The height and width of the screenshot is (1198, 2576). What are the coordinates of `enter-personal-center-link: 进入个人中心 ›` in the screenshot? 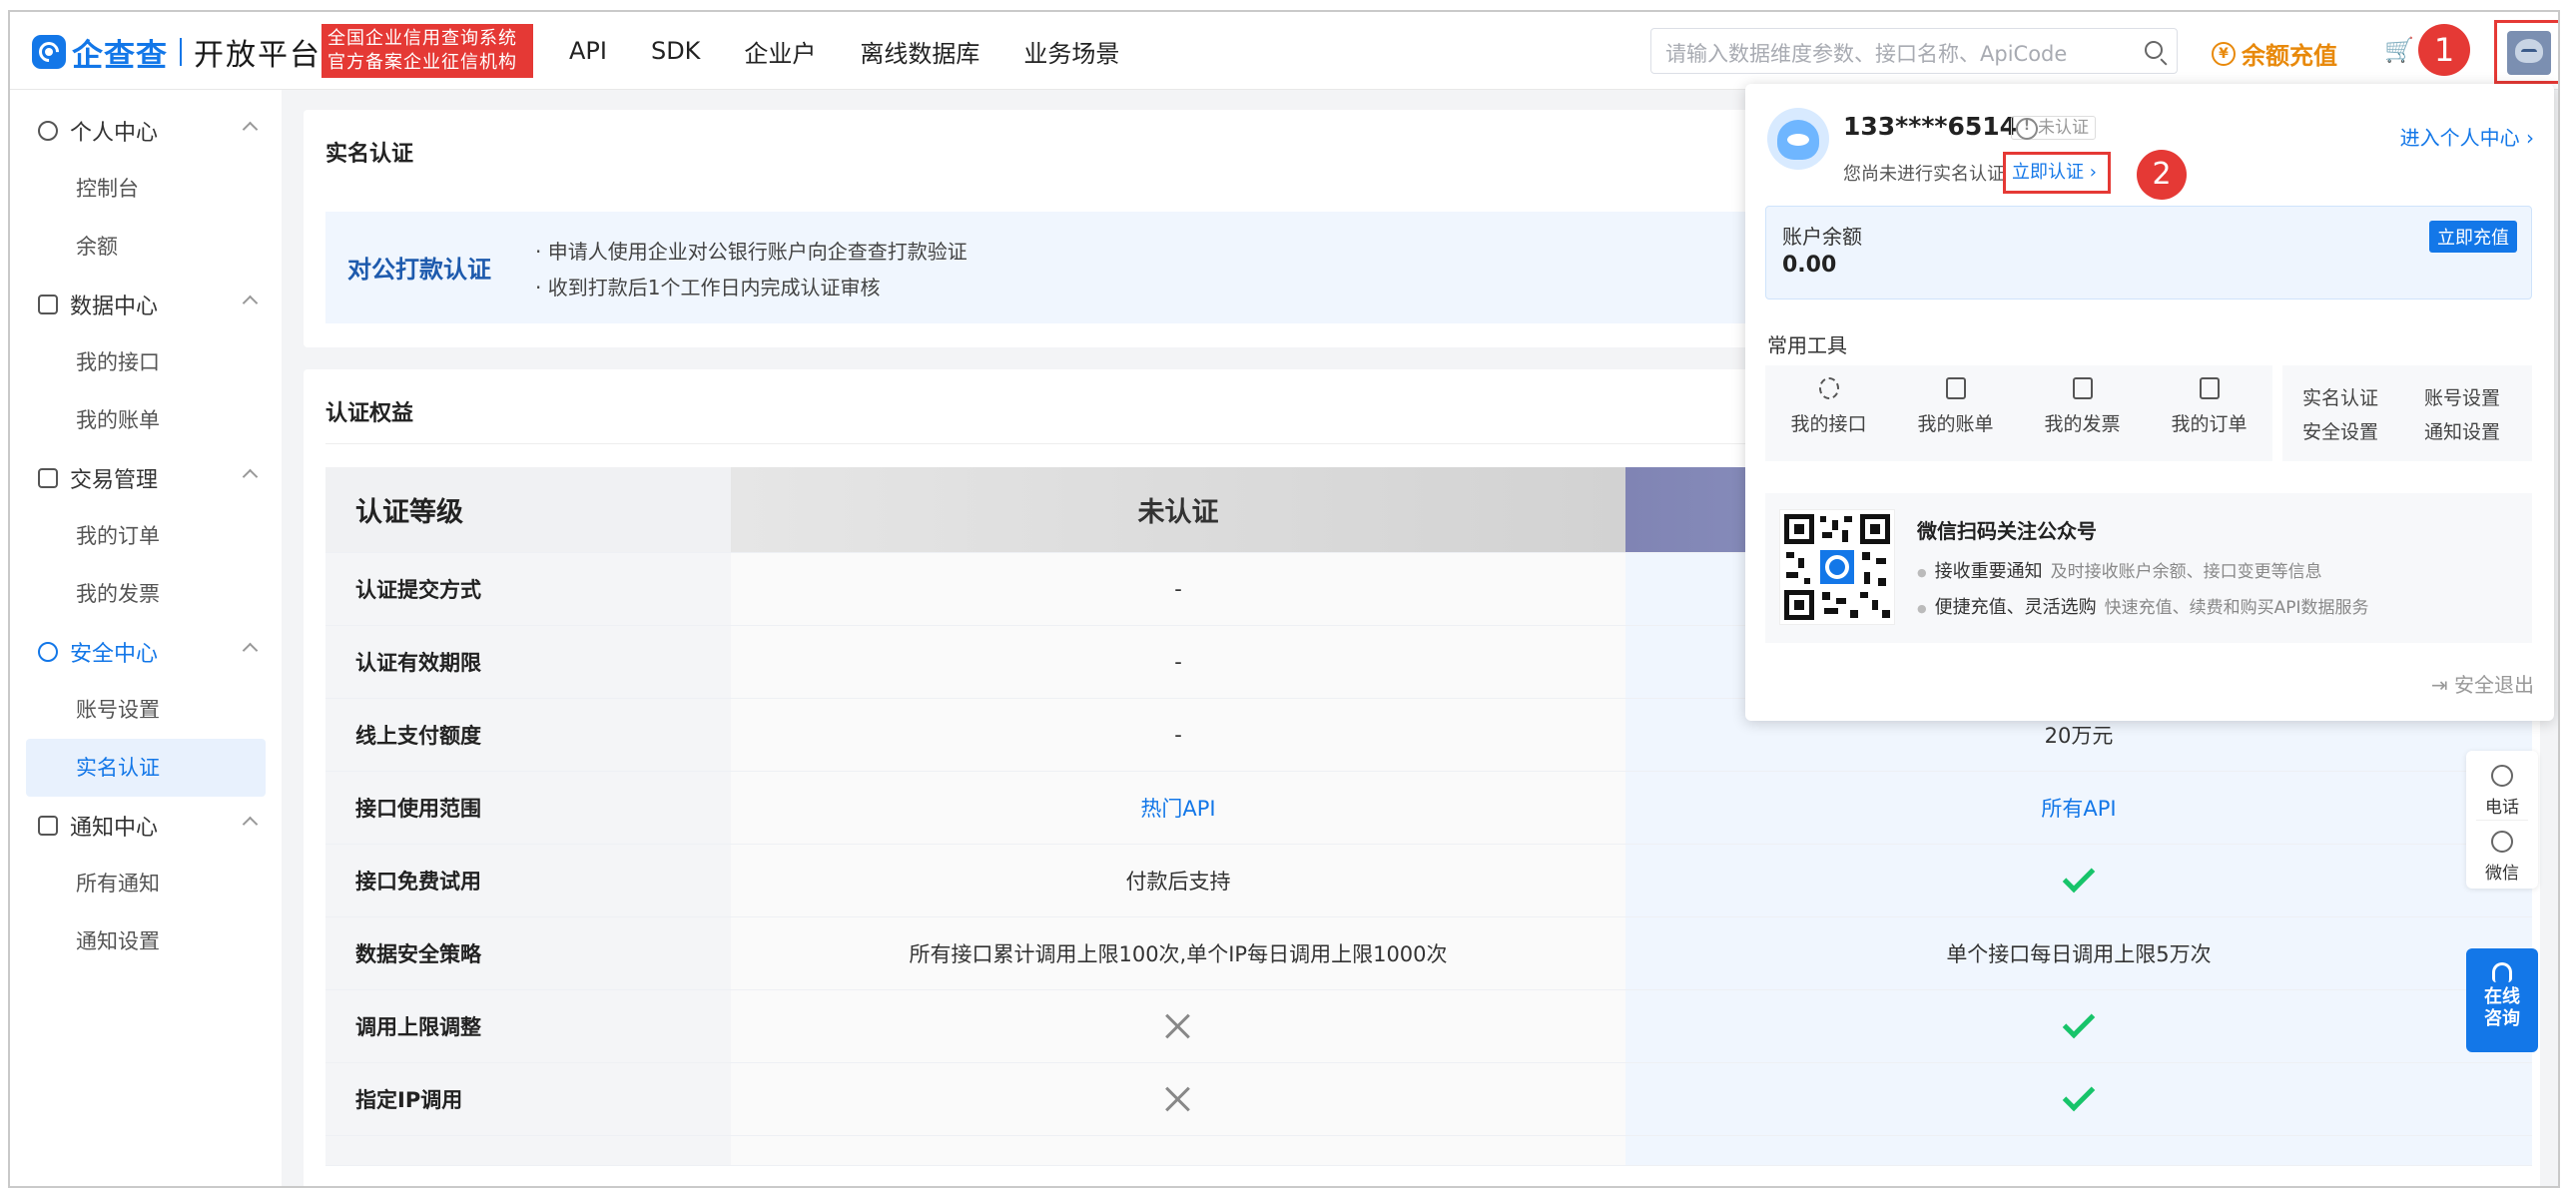 It's located at (2467, 136).